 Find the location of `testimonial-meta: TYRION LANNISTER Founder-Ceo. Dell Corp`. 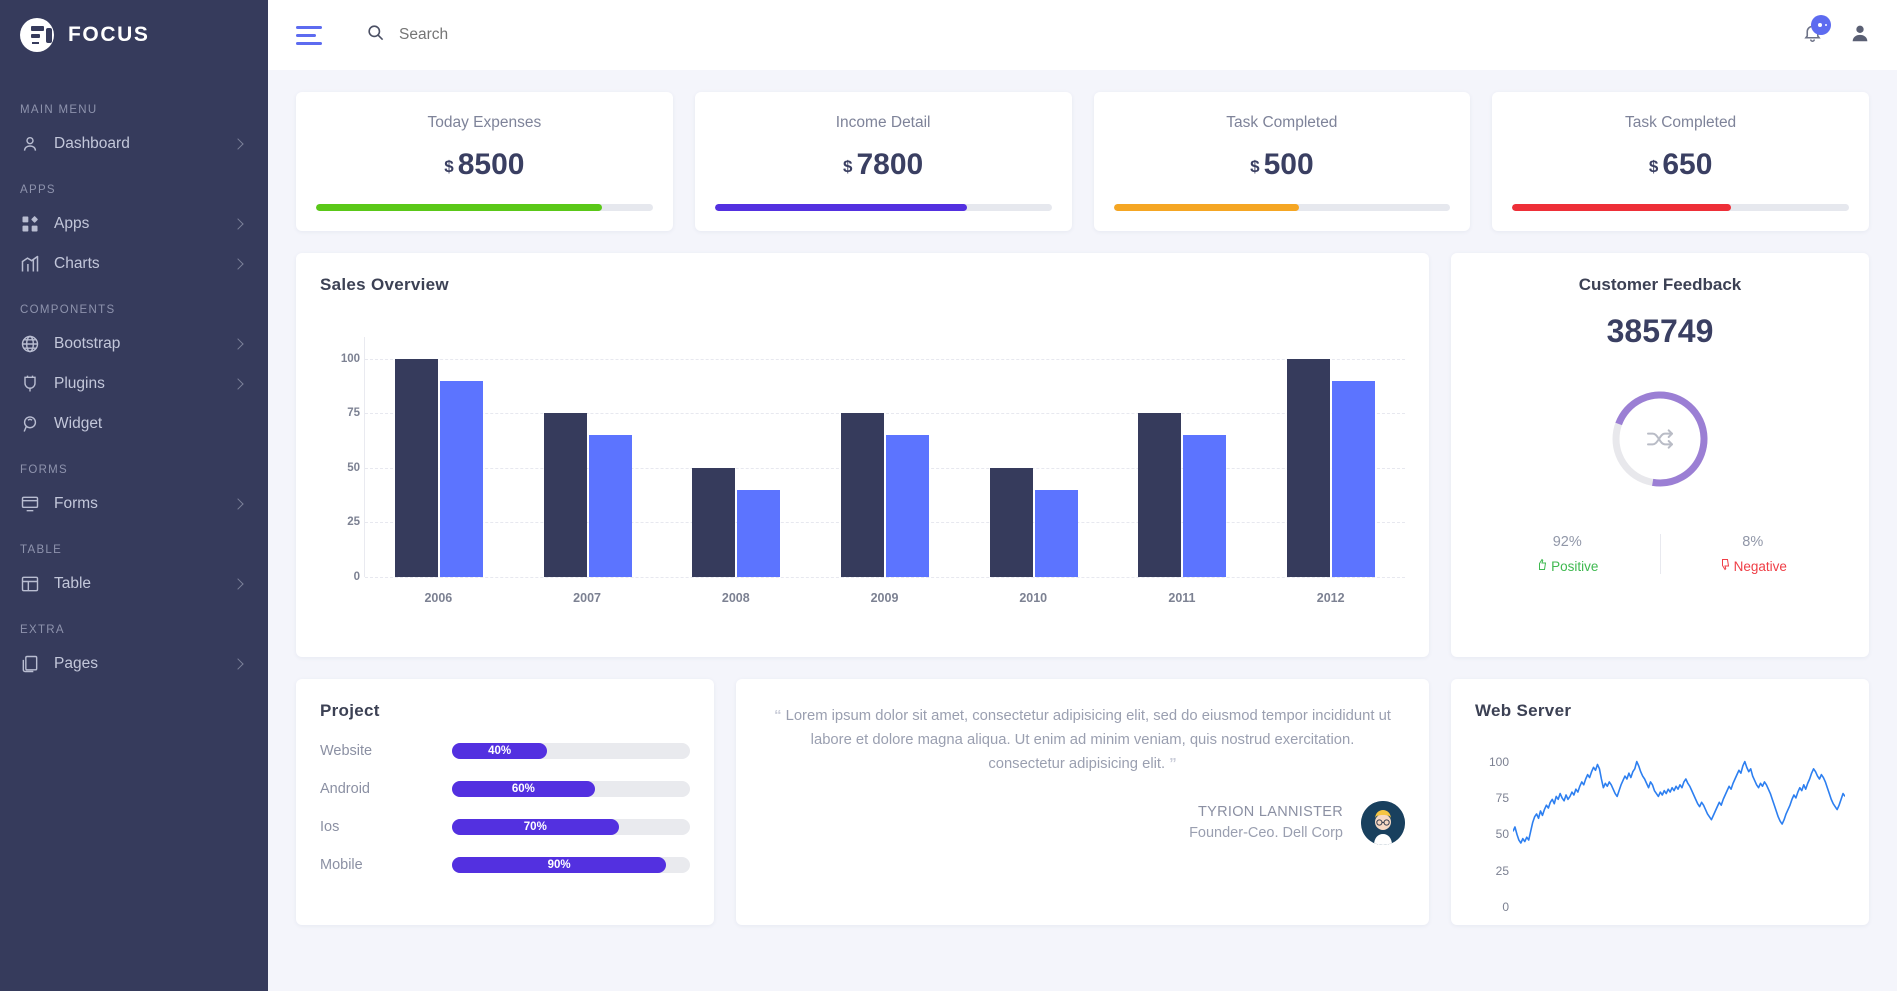

testimonial-meta: TYRION LANNISTER Founder-Ceo. Dell Corp is located at coordinates (1266, 822).